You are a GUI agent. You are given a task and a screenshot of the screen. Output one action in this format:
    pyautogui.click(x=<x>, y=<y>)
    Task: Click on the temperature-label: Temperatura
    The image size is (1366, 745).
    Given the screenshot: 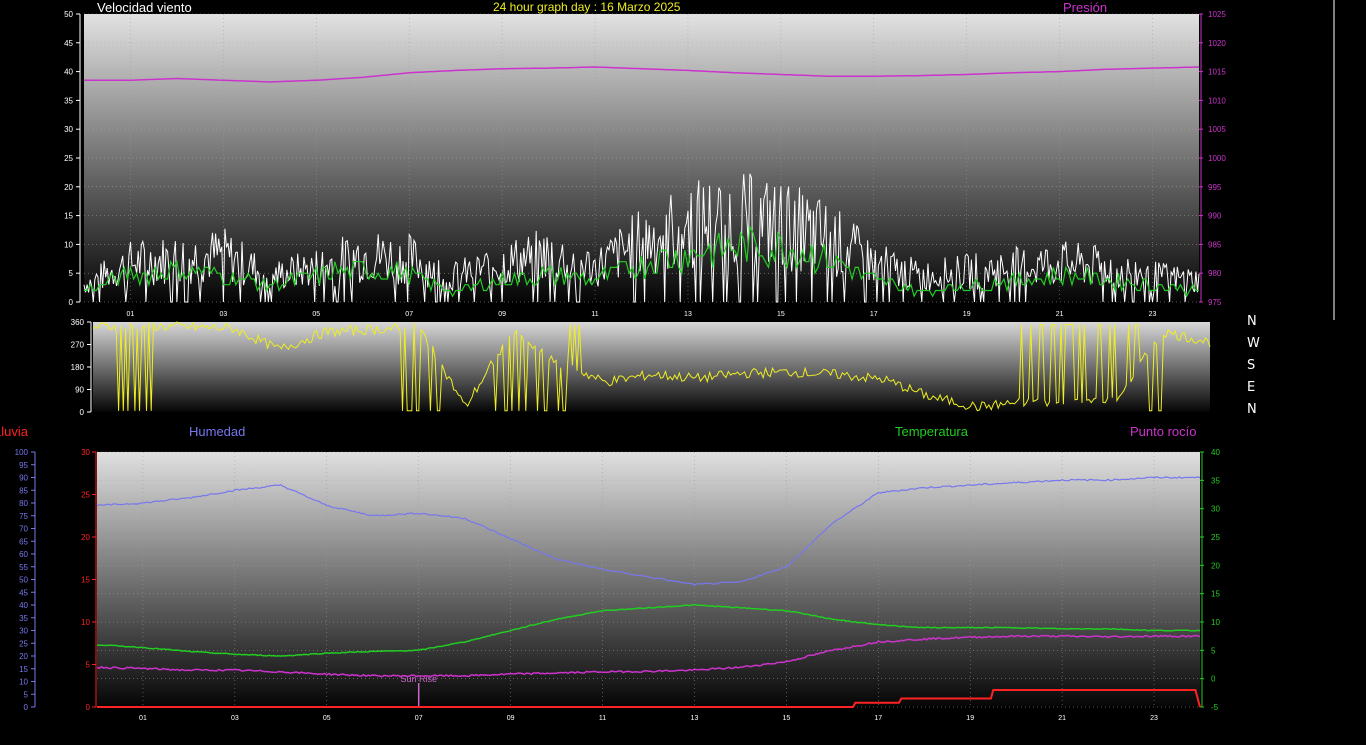 What is the action you would take?
    pyautogui.click(x=931, y=431)
    